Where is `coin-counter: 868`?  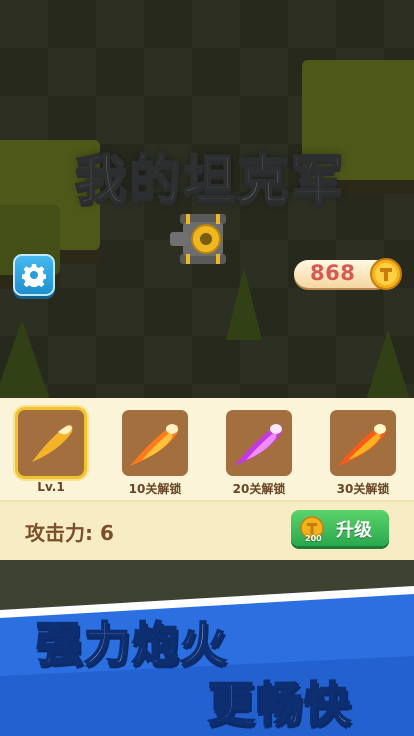
coin-counter: 868 is located at coordinates (348, 274).